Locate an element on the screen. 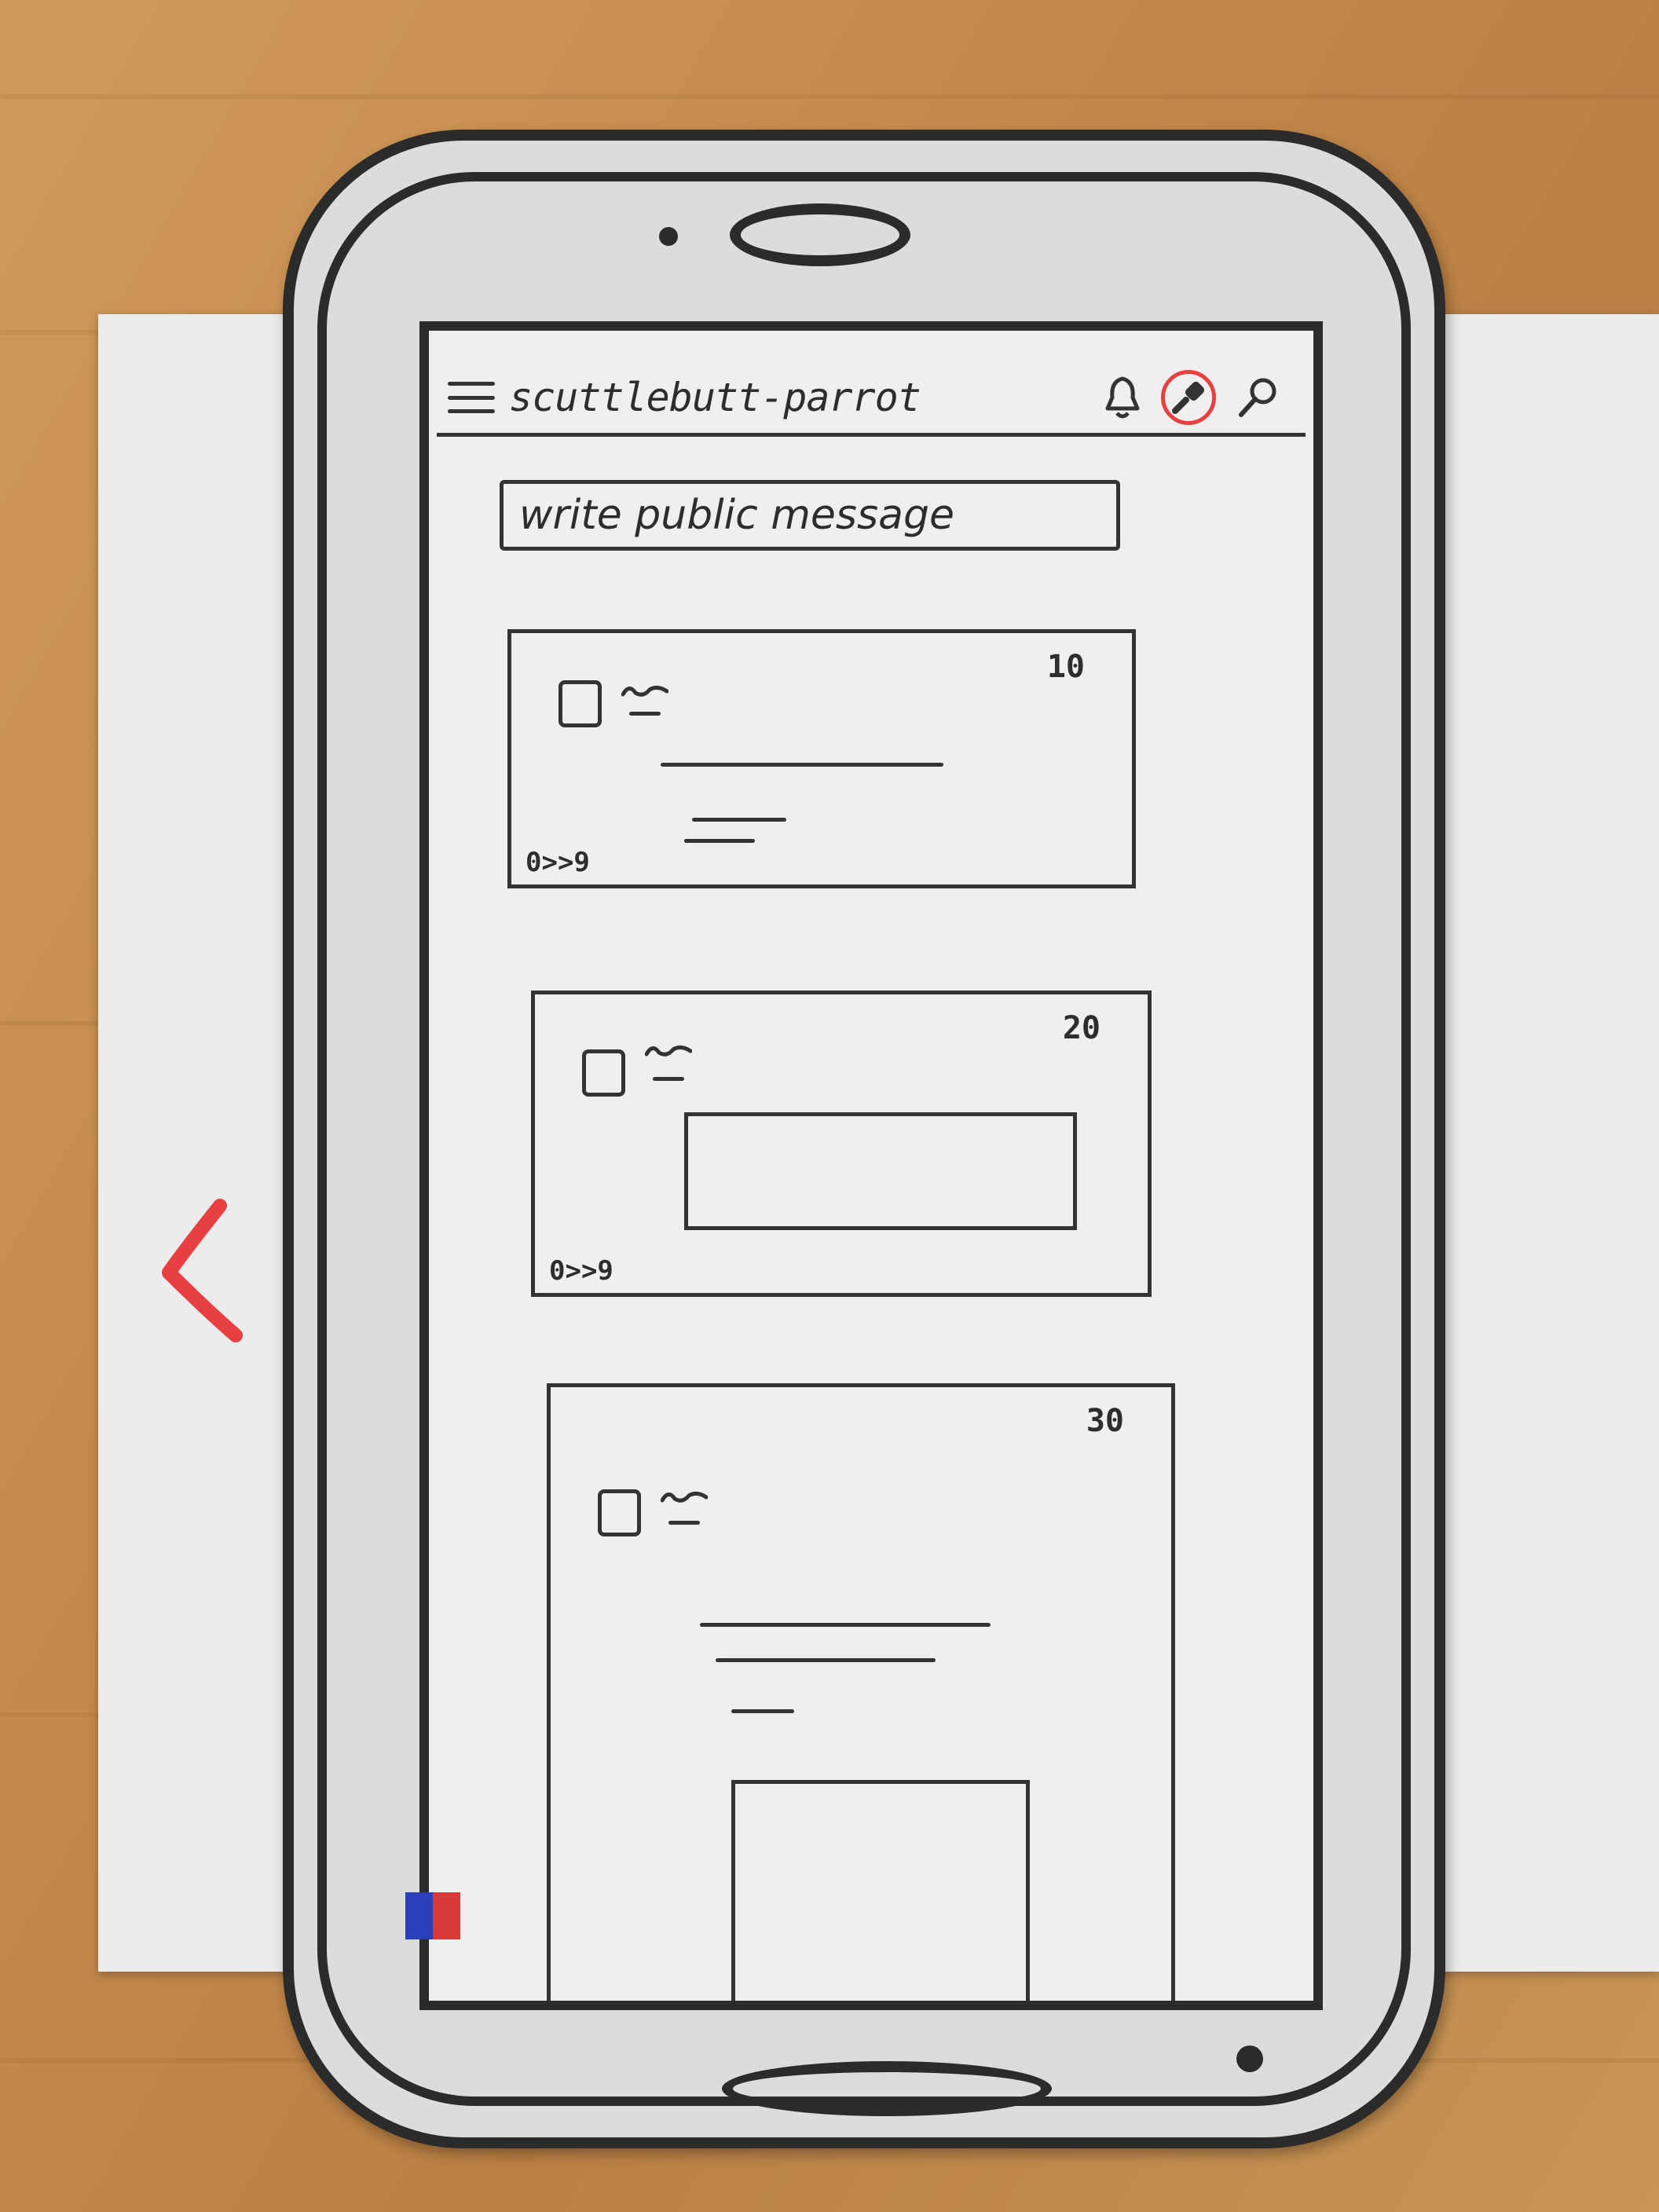  feed-card-2: 20 0>>9 is located at coordinates (841, 1144).